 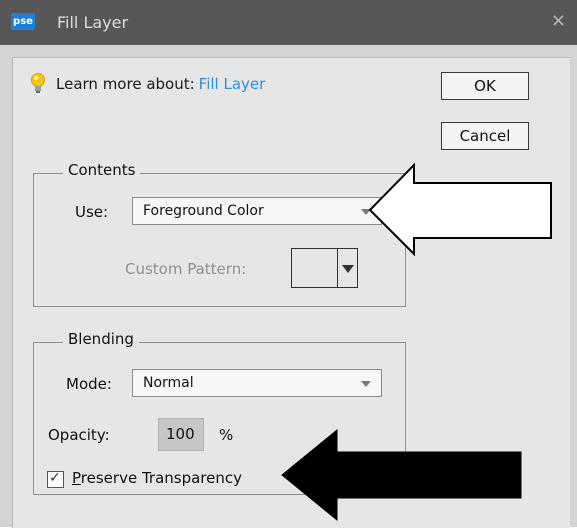 What do you see at coordinates (460, 209) in the screenshot?
I see `white-arrow-icon` at bounding box center [460, 209].